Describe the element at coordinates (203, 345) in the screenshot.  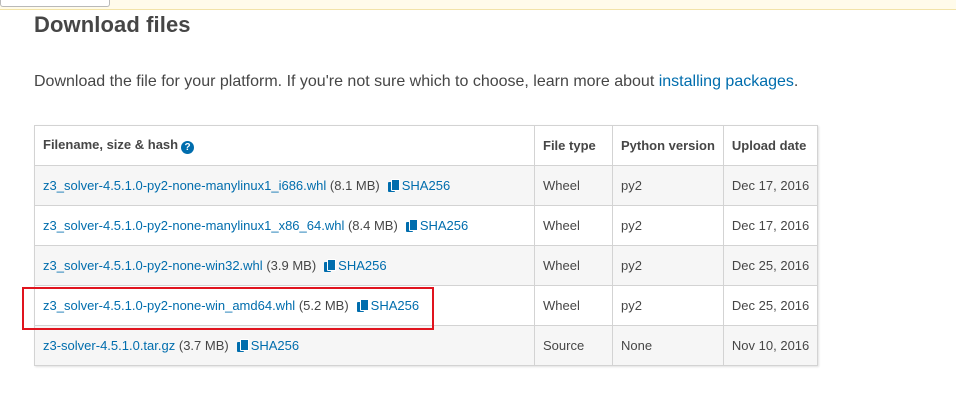
I see `file-size: (3.7 MB)` at that location.